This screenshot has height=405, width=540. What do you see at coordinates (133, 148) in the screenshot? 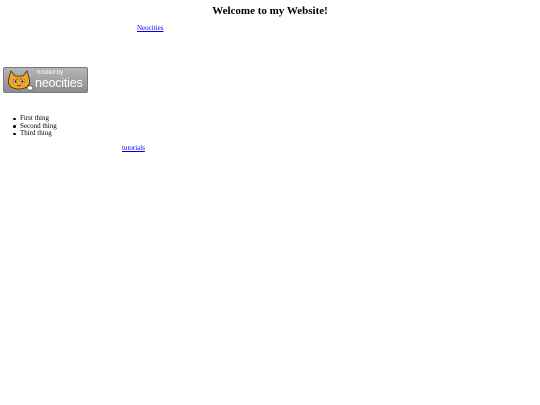
I see `tutorials-link: tutorials` at bounding box center [133, 148].